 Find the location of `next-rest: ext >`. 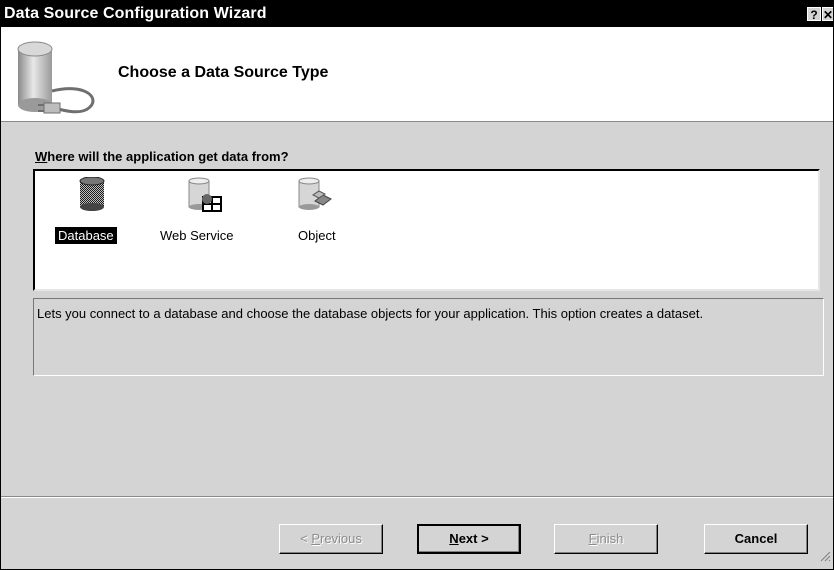

next-rest: ext > is located at coordinates (473, 538).